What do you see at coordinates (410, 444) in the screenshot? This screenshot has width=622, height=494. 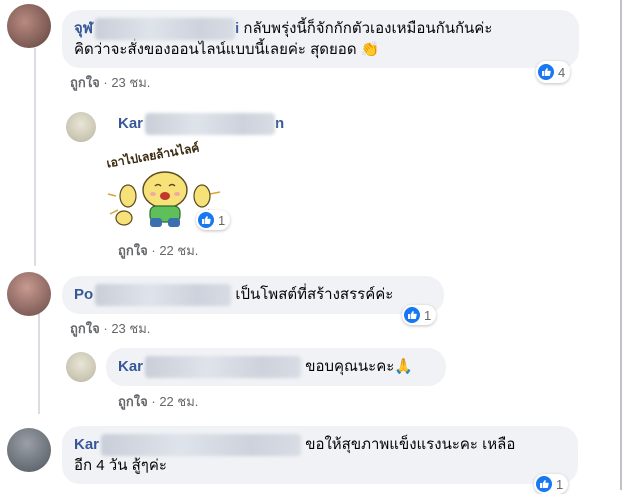 I see `comment-text: ขอให้สุขภาพแข็งแรงนะคะ เหลือ` at bounding box center [410, 444].